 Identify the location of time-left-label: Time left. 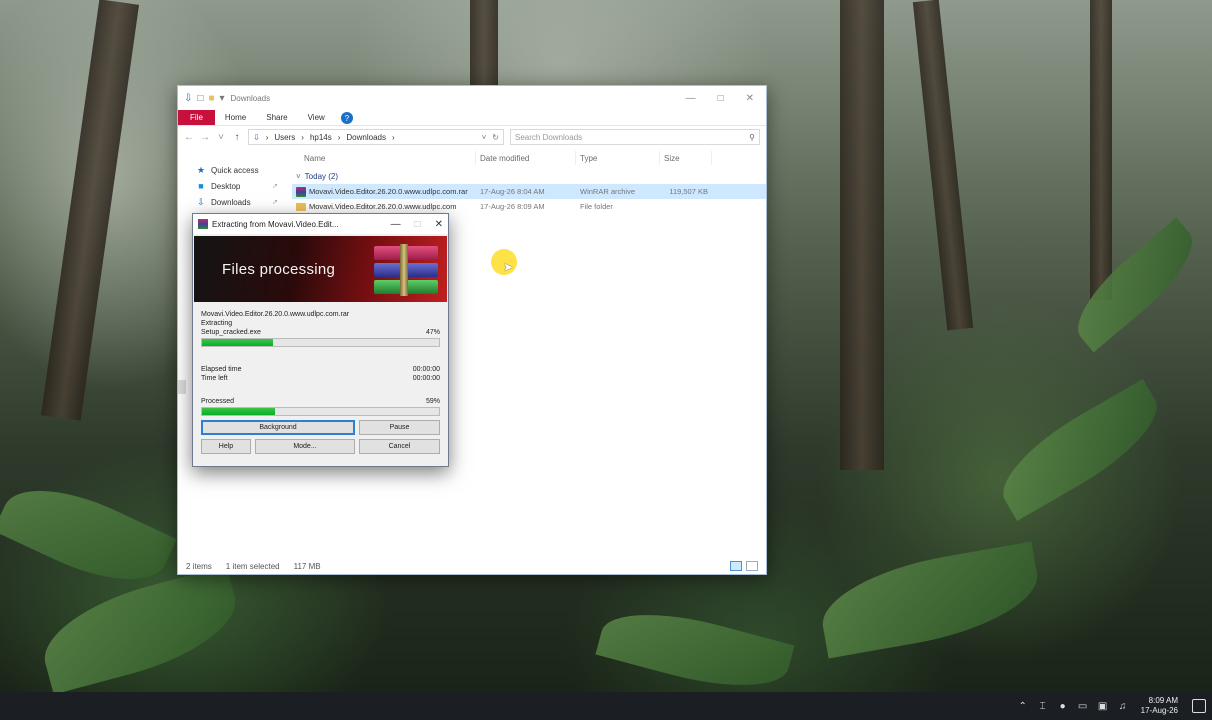
(214, 378).